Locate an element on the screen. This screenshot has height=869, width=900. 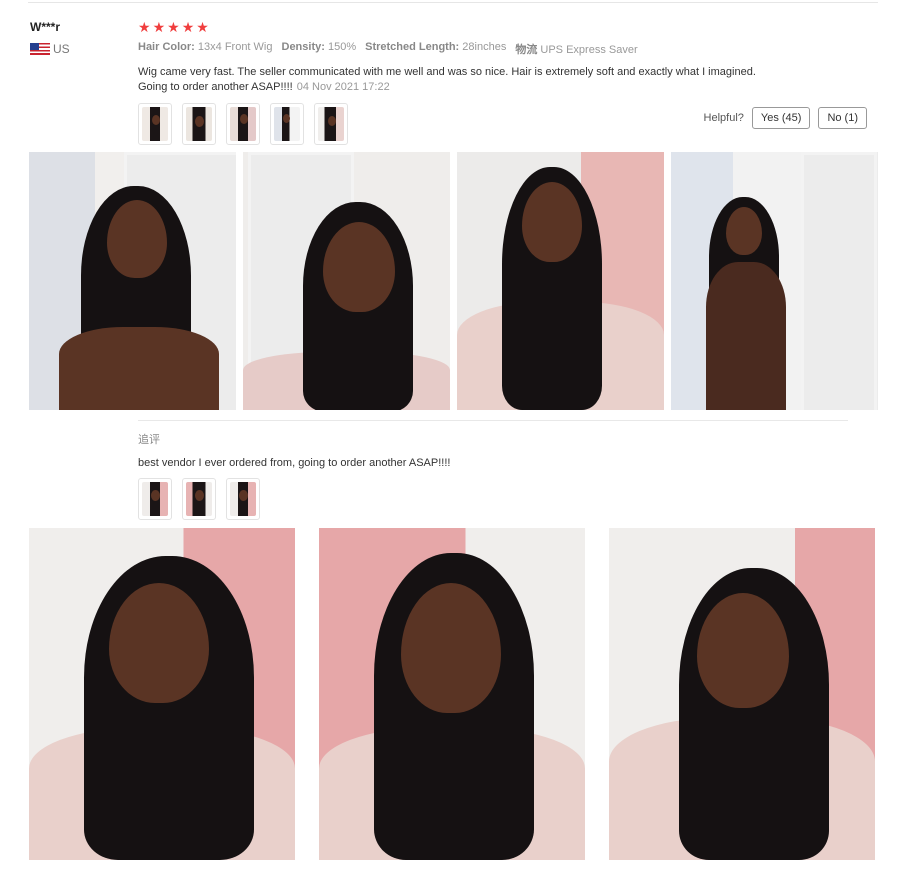
followup-thumbnails is located at coordinates (199, 499).